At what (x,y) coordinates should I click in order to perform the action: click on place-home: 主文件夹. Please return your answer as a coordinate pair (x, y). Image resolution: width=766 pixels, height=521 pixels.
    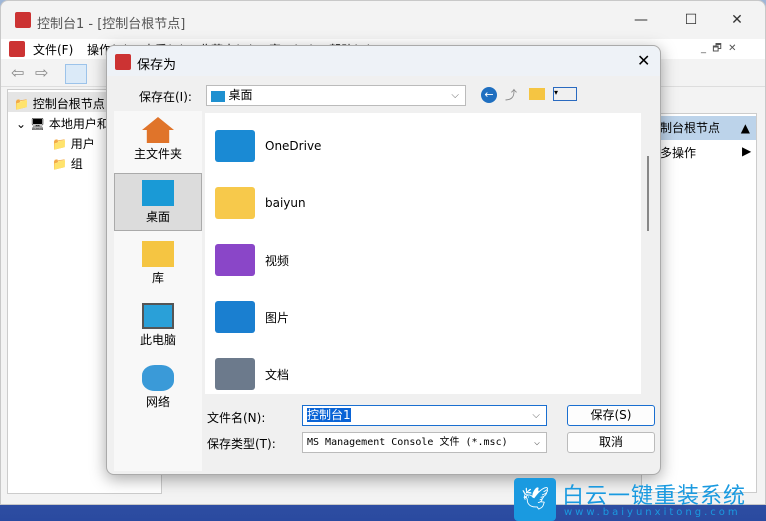
    Looking at the image, I should click on (158, 140).